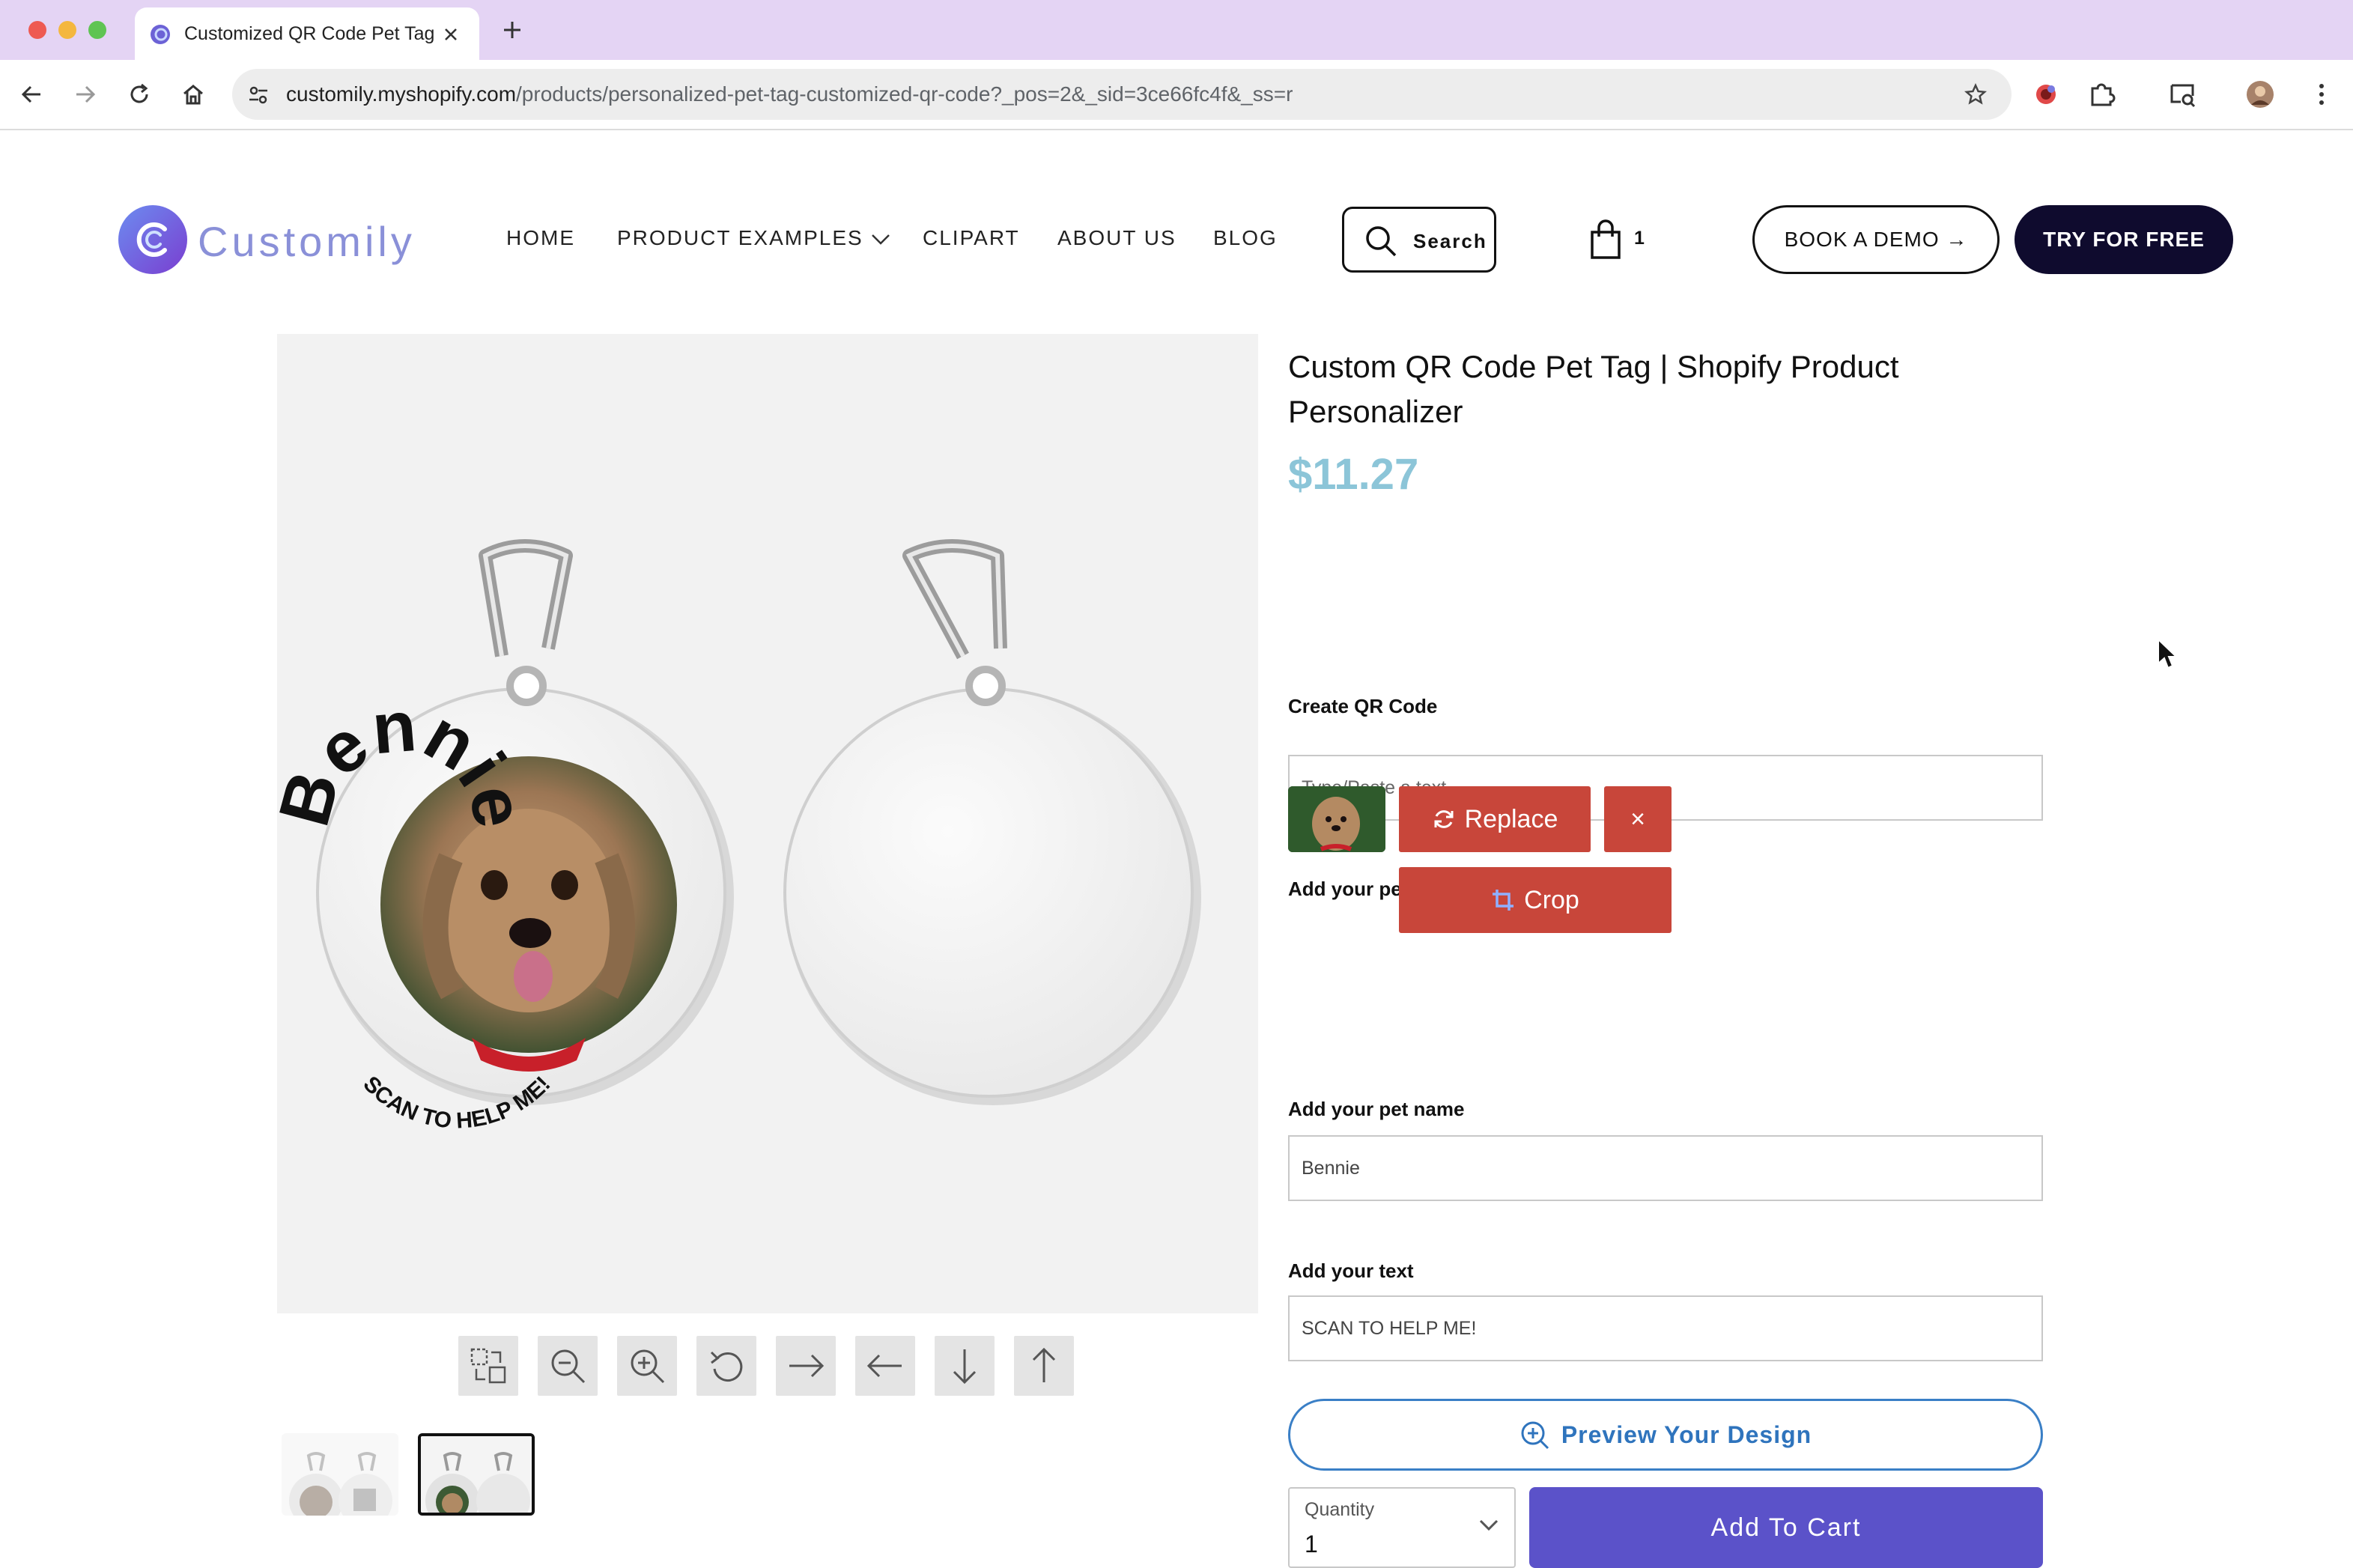  I want to click on home-icon, so click(194, 94).